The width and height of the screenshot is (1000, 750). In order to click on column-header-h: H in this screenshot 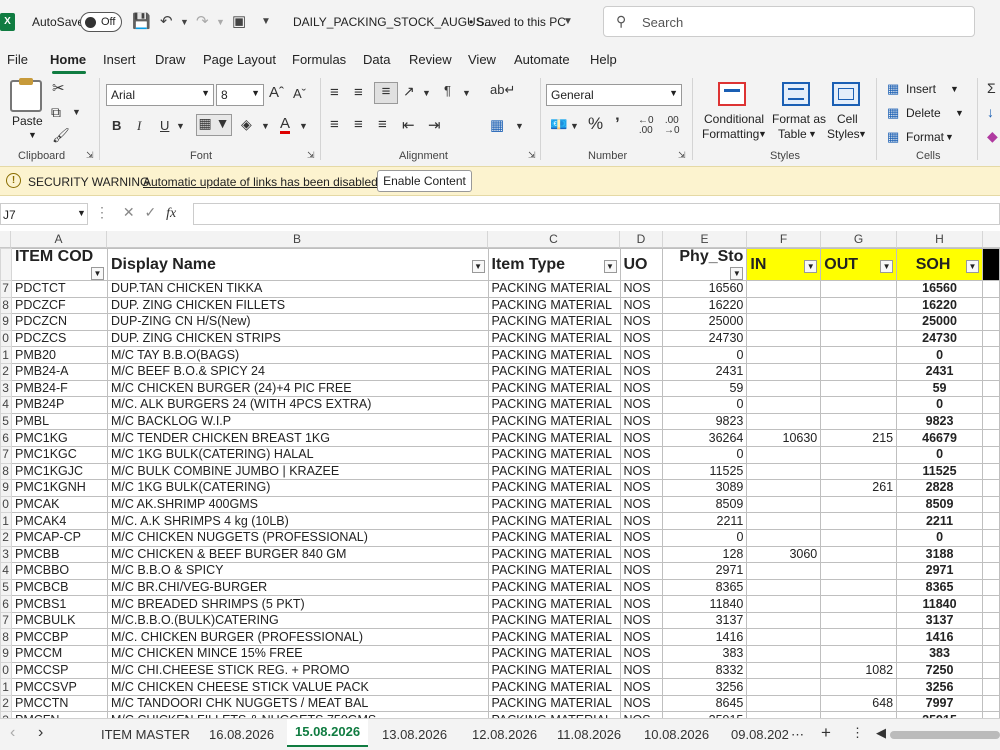, I will do `click(940, 239)`.